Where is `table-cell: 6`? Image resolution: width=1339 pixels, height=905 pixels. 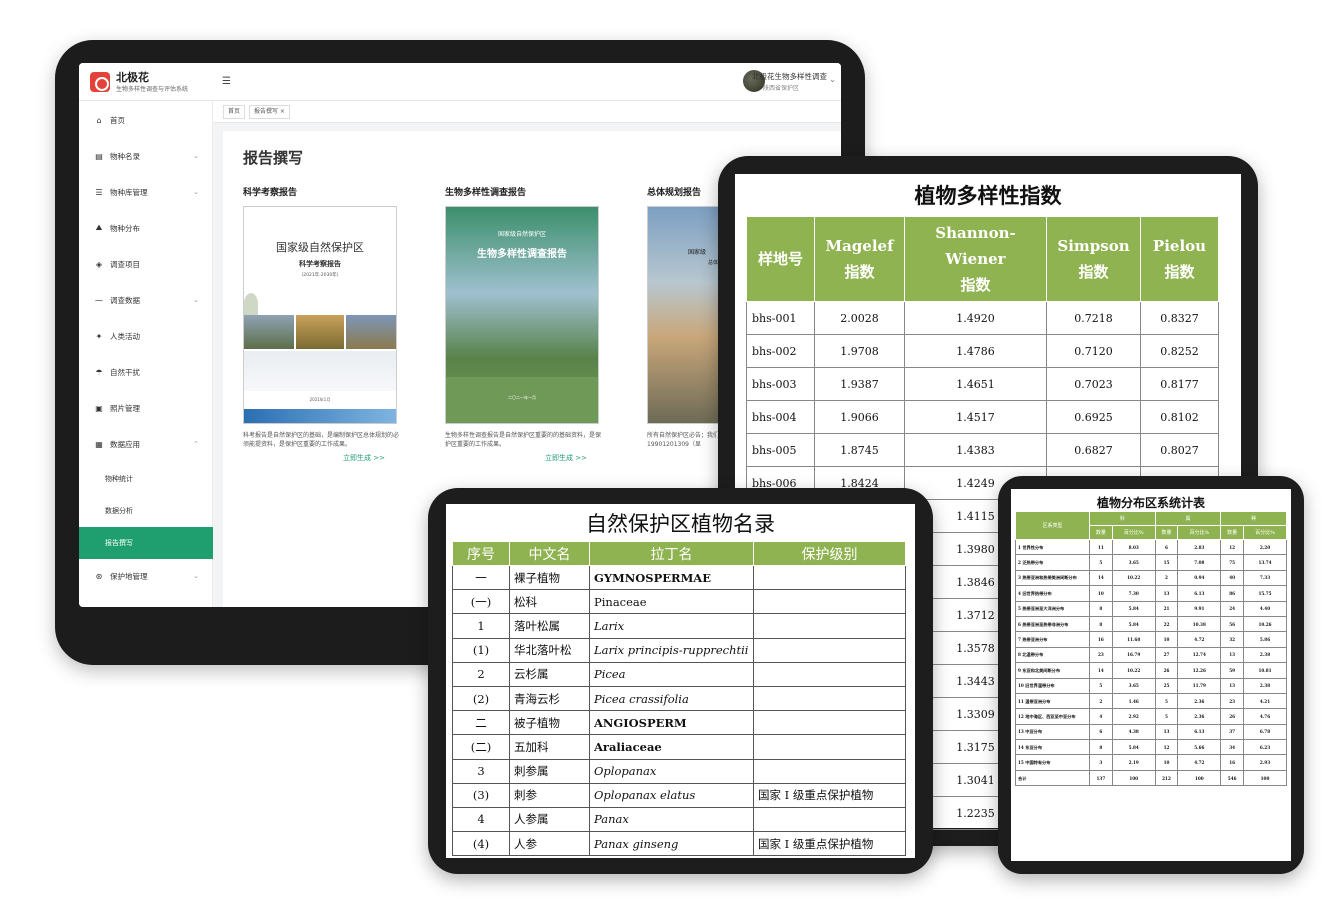
table-cell: 6 is located at coordinates (1101, 732).